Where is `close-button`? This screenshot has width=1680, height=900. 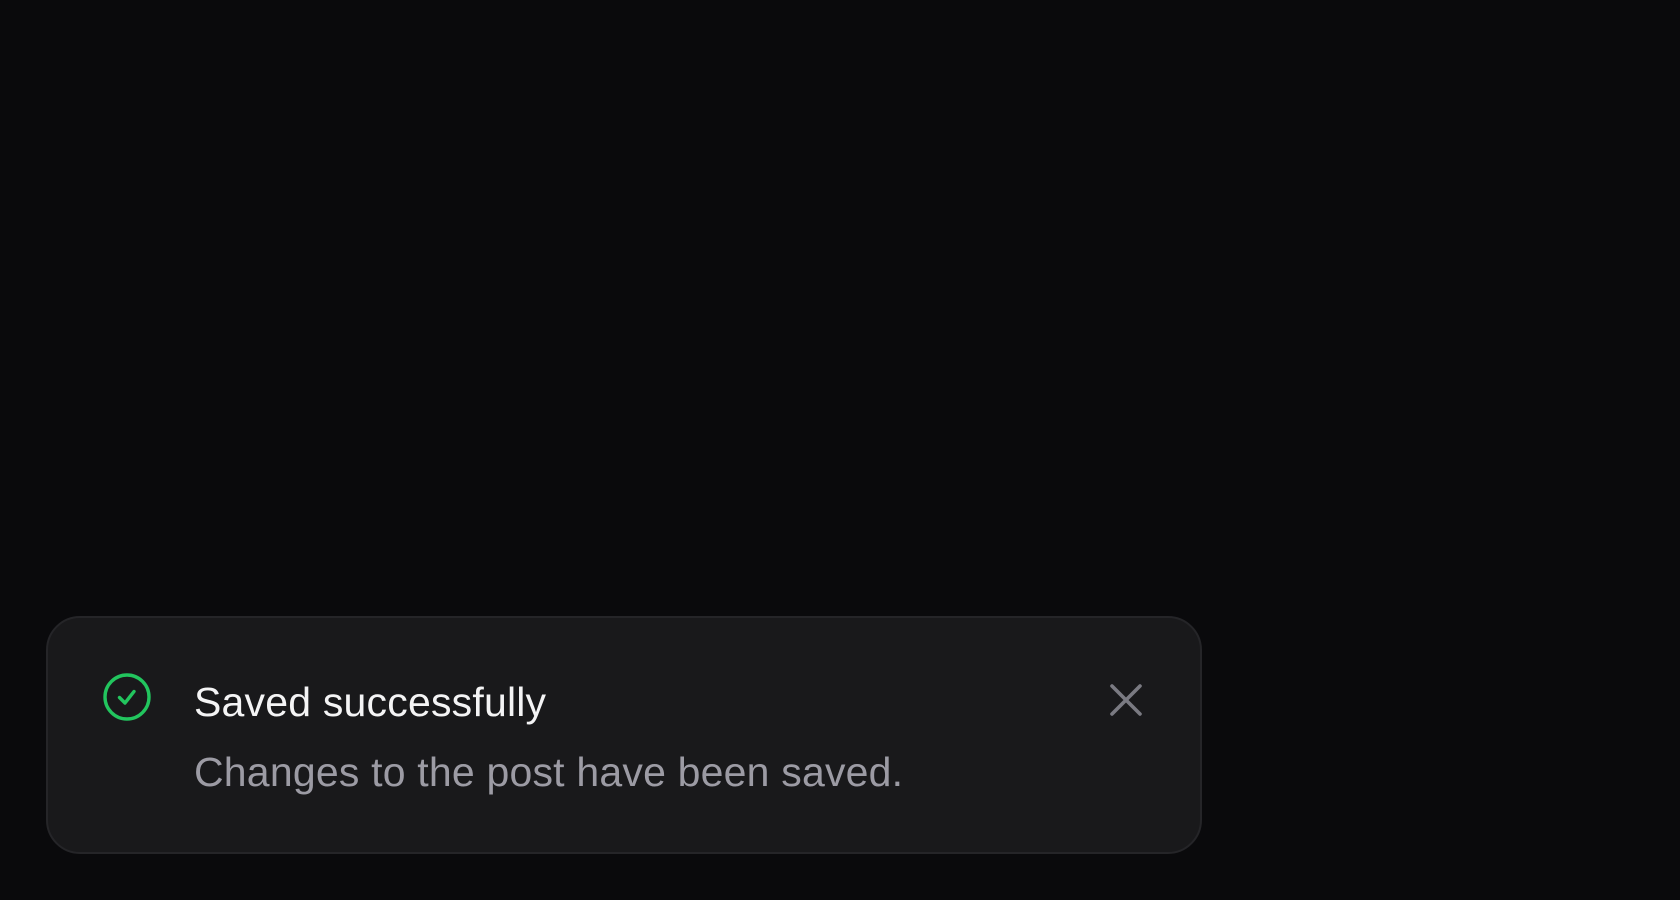 close-button is located at coordinates (1126, 700).